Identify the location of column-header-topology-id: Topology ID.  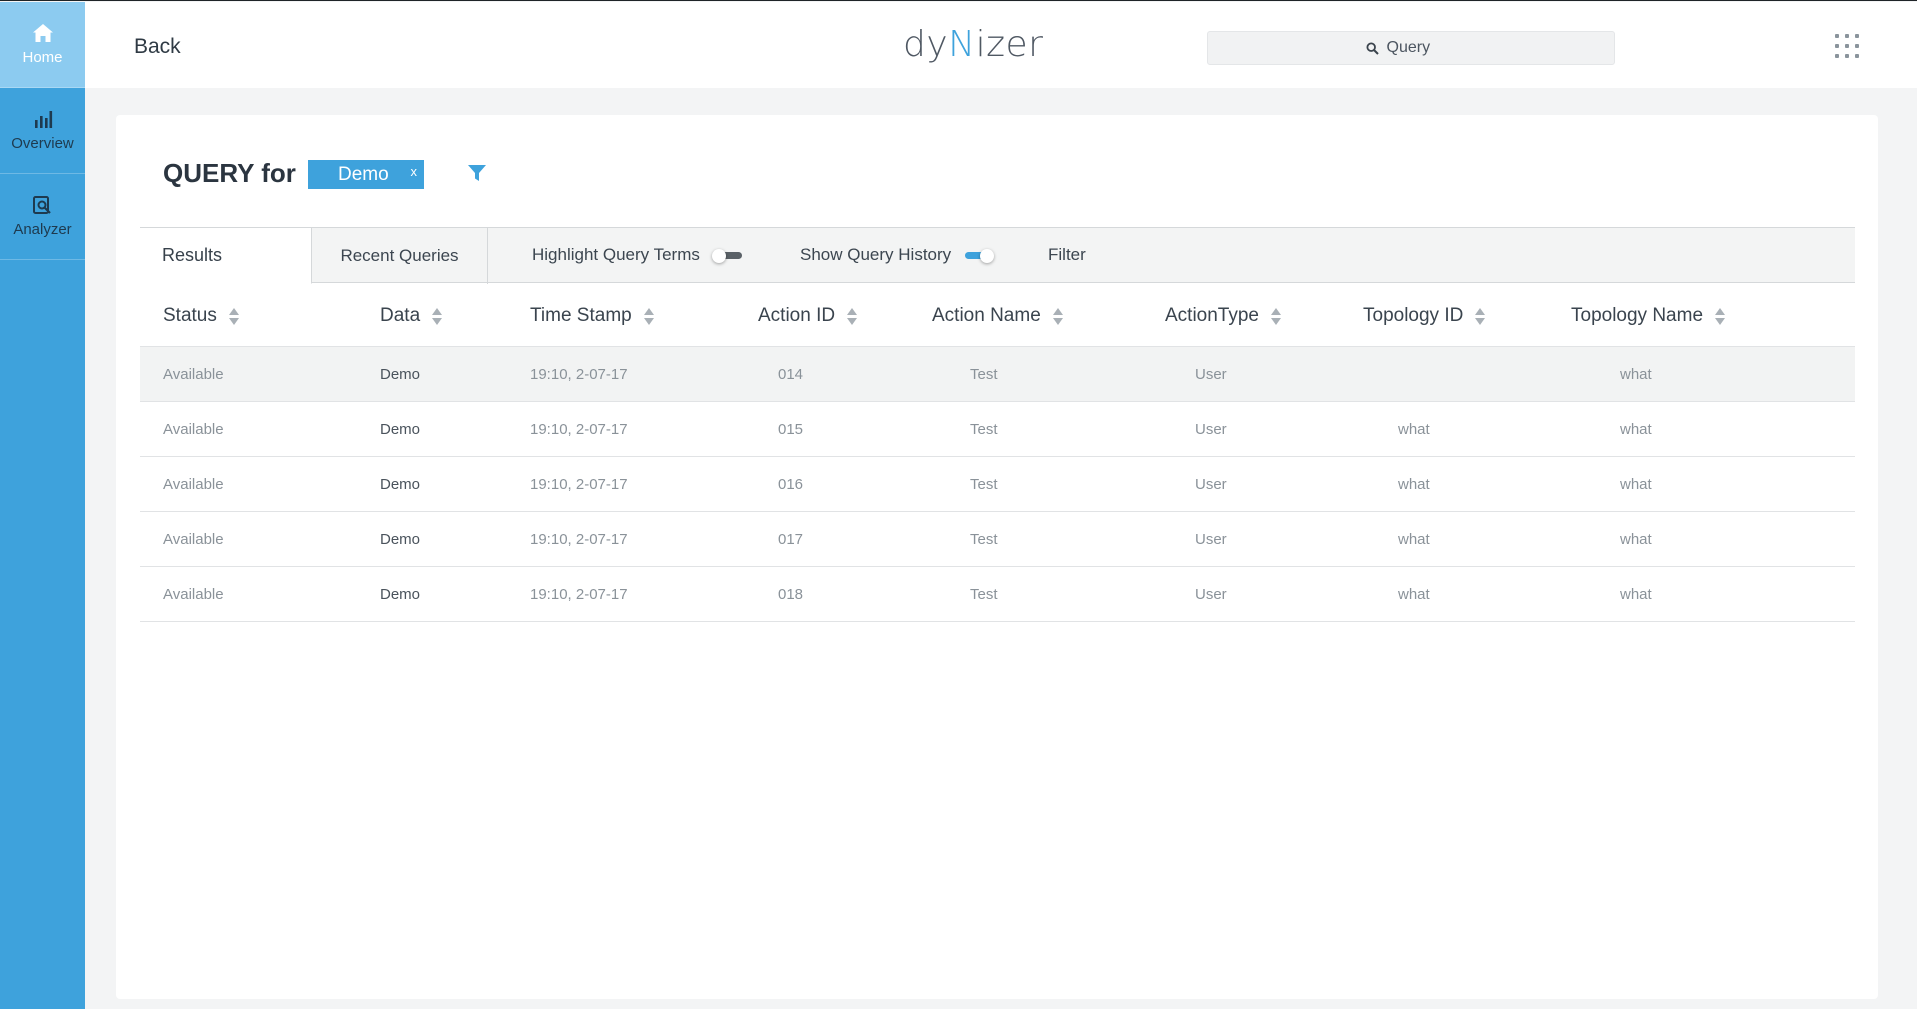
(1424, 316).